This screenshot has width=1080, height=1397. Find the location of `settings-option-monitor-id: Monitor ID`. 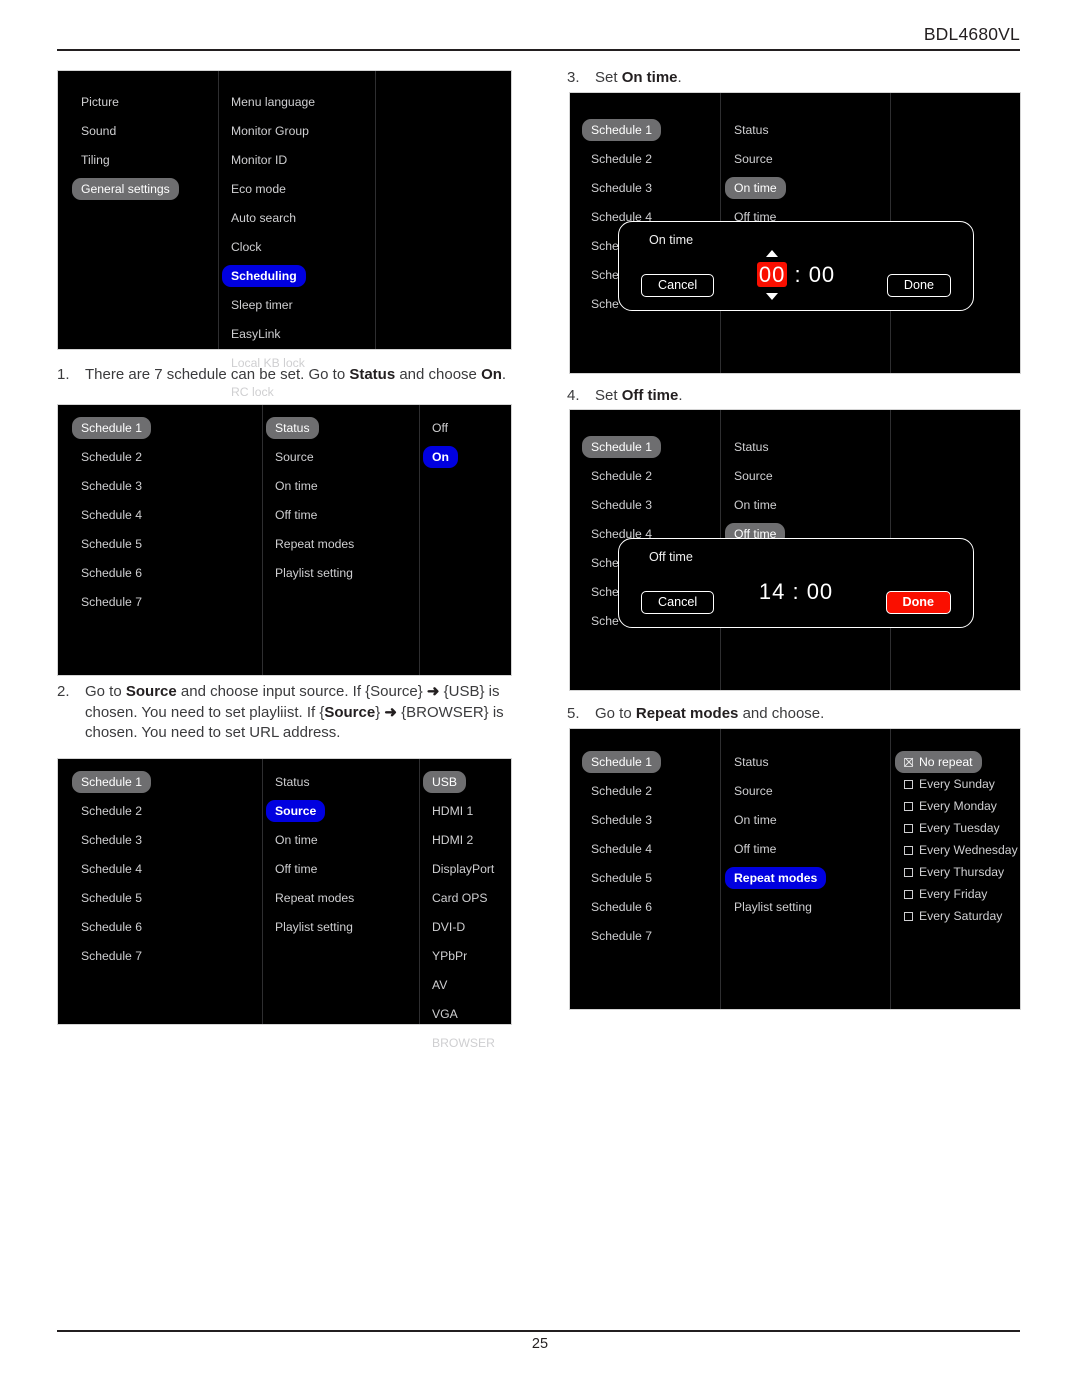

settings-option-monitor-id: Monitor ID is located at coordinates (259, 160).